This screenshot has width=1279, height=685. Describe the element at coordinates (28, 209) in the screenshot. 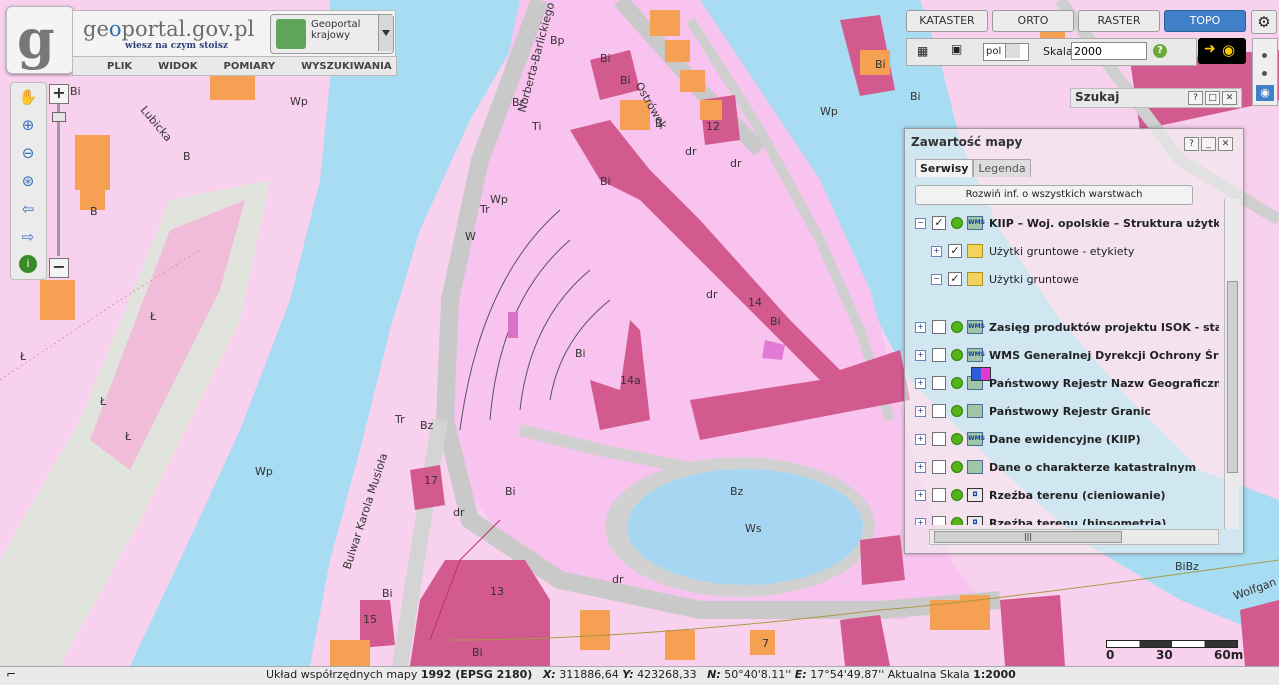

I see `arrow-left-icon: ⇦` at that location.